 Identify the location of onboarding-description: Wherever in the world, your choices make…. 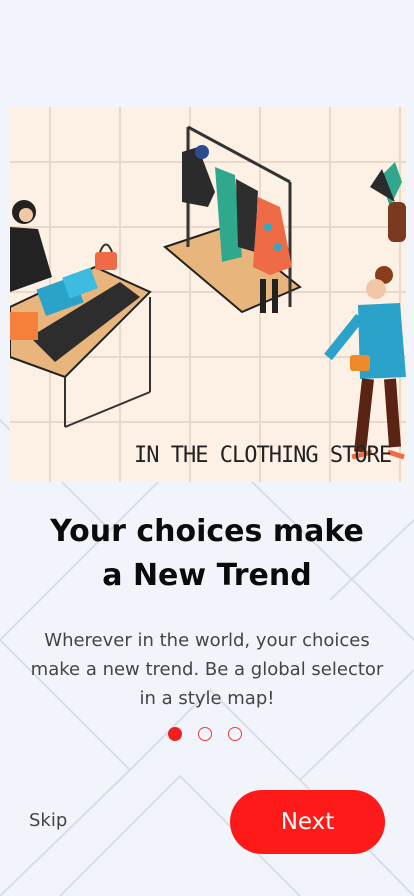
(207, 669).